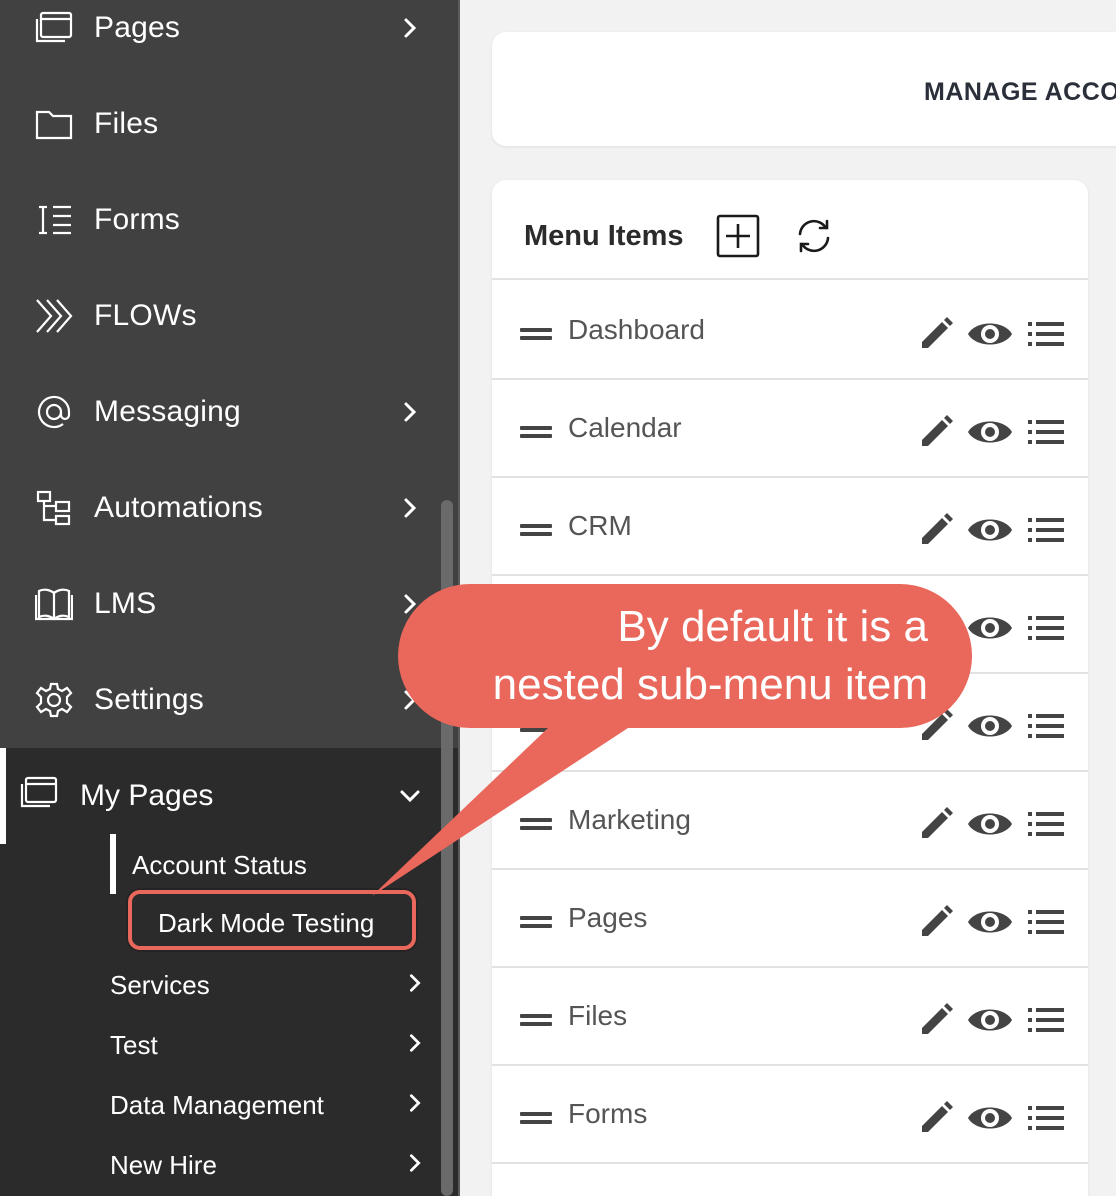 Image resolution: width=1116 pixels, height=1196 pixels. I want to click on flows-icon, so click(54, 316).